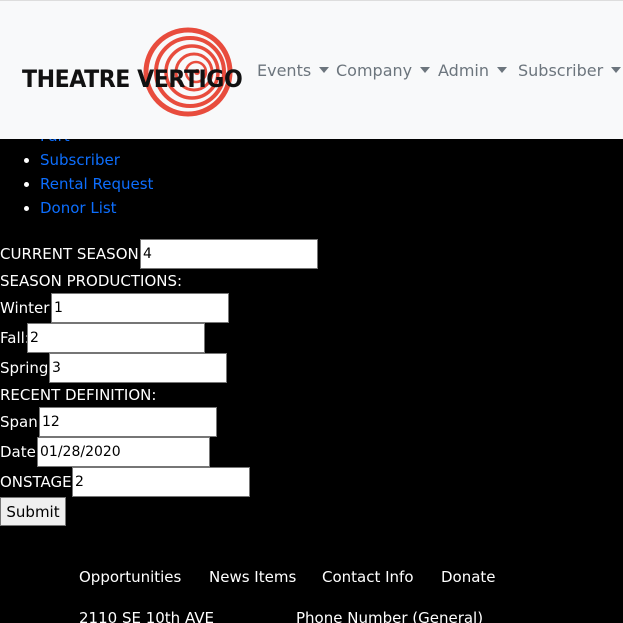  What do you see at coordinates (374, 70) in the screenshot?
I see `nav-company-label: Company` at bounding box center [374, 70].